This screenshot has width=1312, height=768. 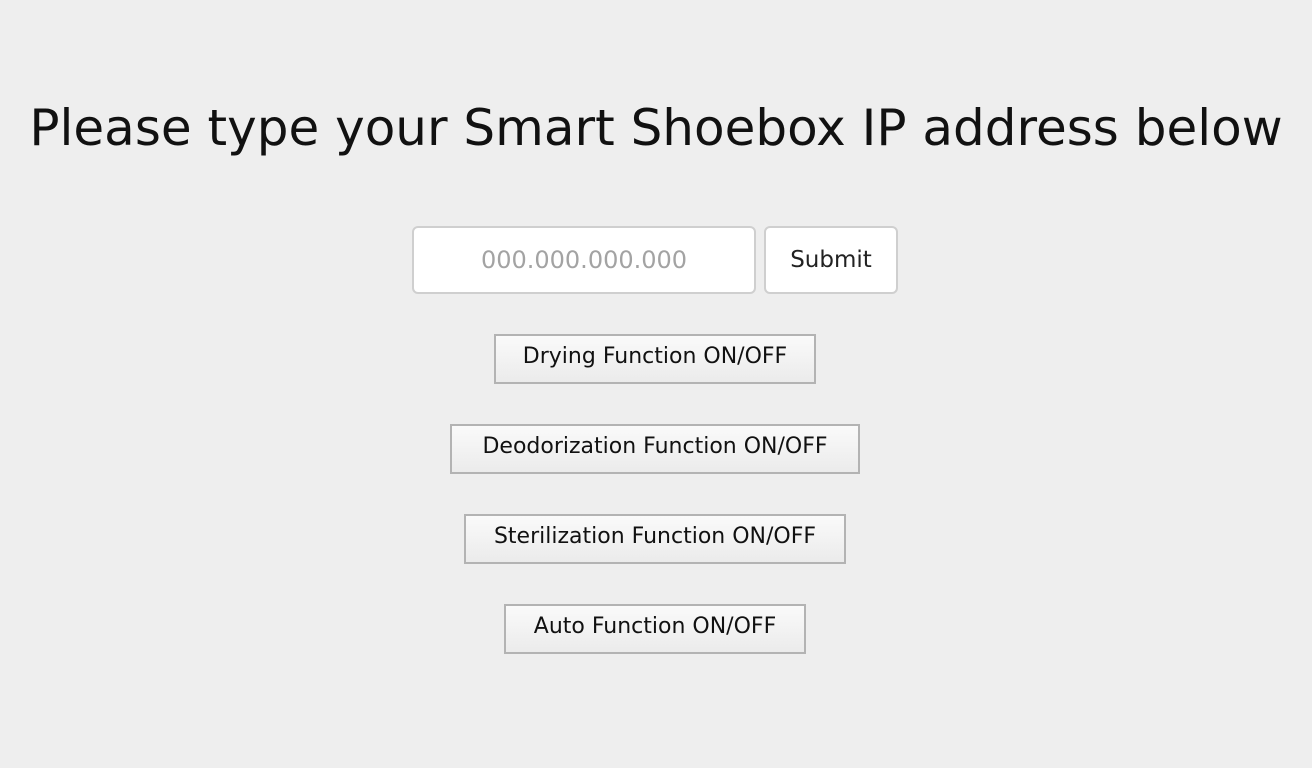 What do you see at coordinates (655, 449) in the screenshot?
I see `deodorization-function-toggle-button: Deodorization Function ON/OFF` at bounding box center [655, 449].